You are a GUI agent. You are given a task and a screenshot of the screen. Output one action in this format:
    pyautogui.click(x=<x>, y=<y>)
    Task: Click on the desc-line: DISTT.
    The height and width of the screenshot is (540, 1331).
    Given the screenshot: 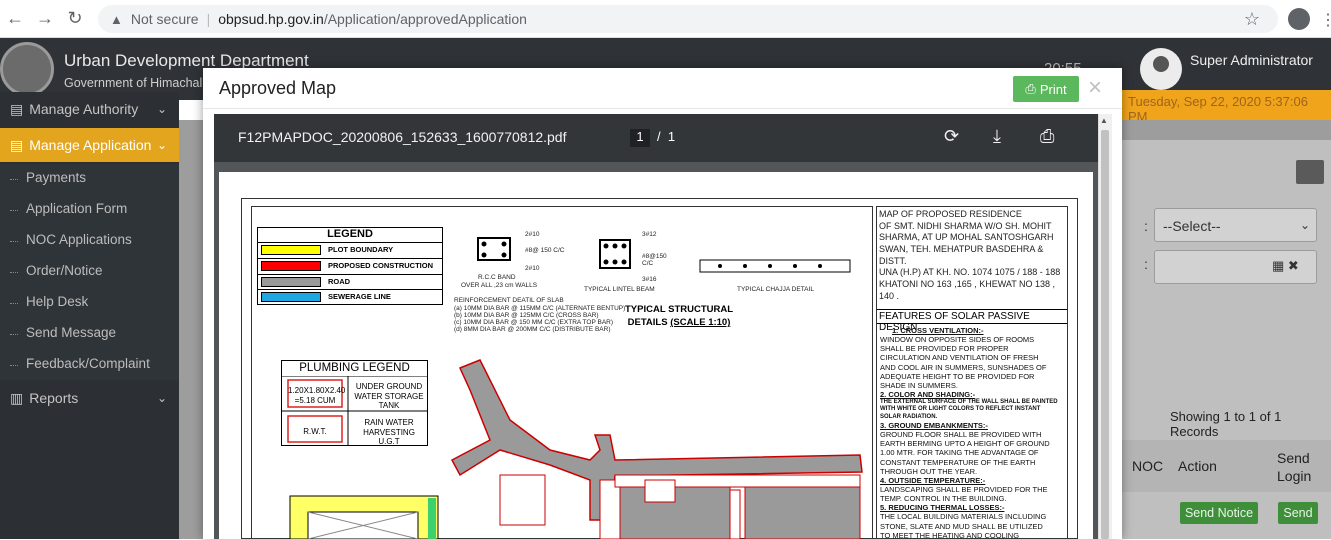 What is the action you would take?
    pyautogui.click(x=893, y=260)
    